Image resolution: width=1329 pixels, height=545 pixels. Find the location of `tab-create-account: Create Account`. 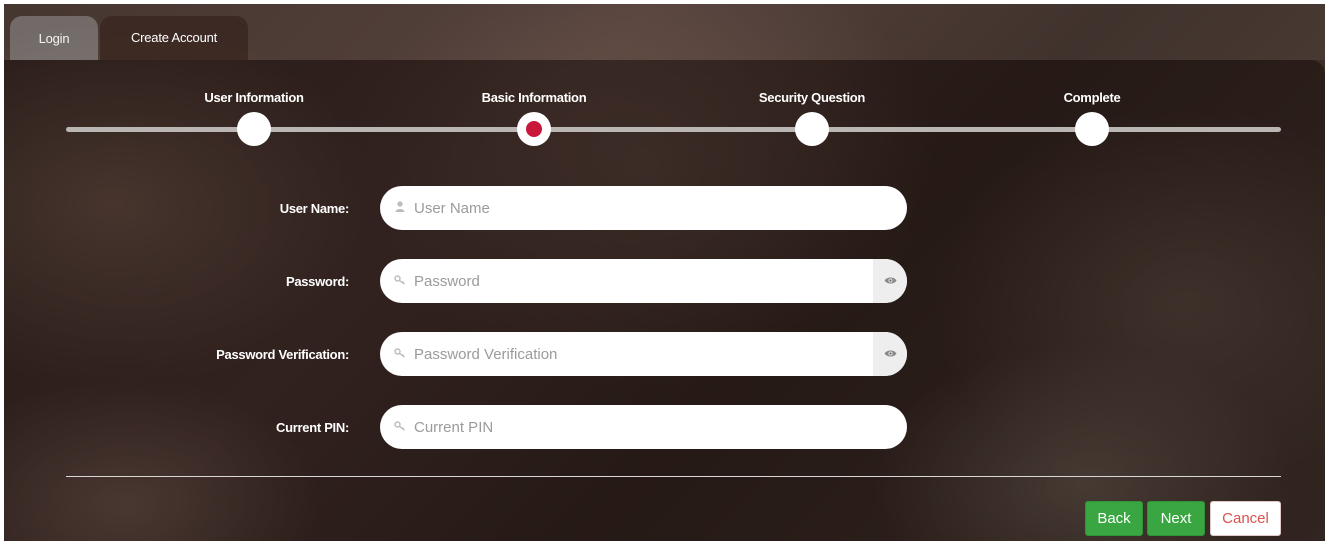

tab-create-account: Create Account is located at coordinates (174, 38).